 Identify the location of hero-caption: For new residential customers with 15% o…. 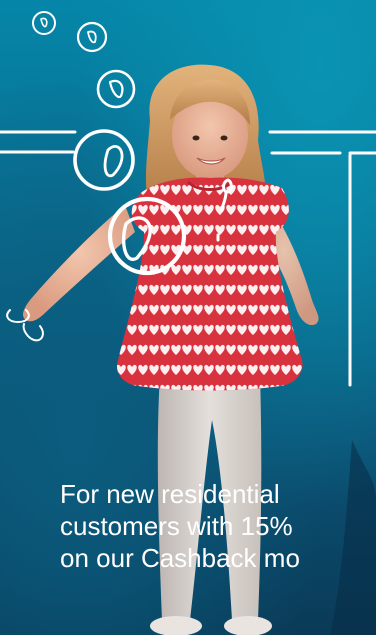
(218, 526).